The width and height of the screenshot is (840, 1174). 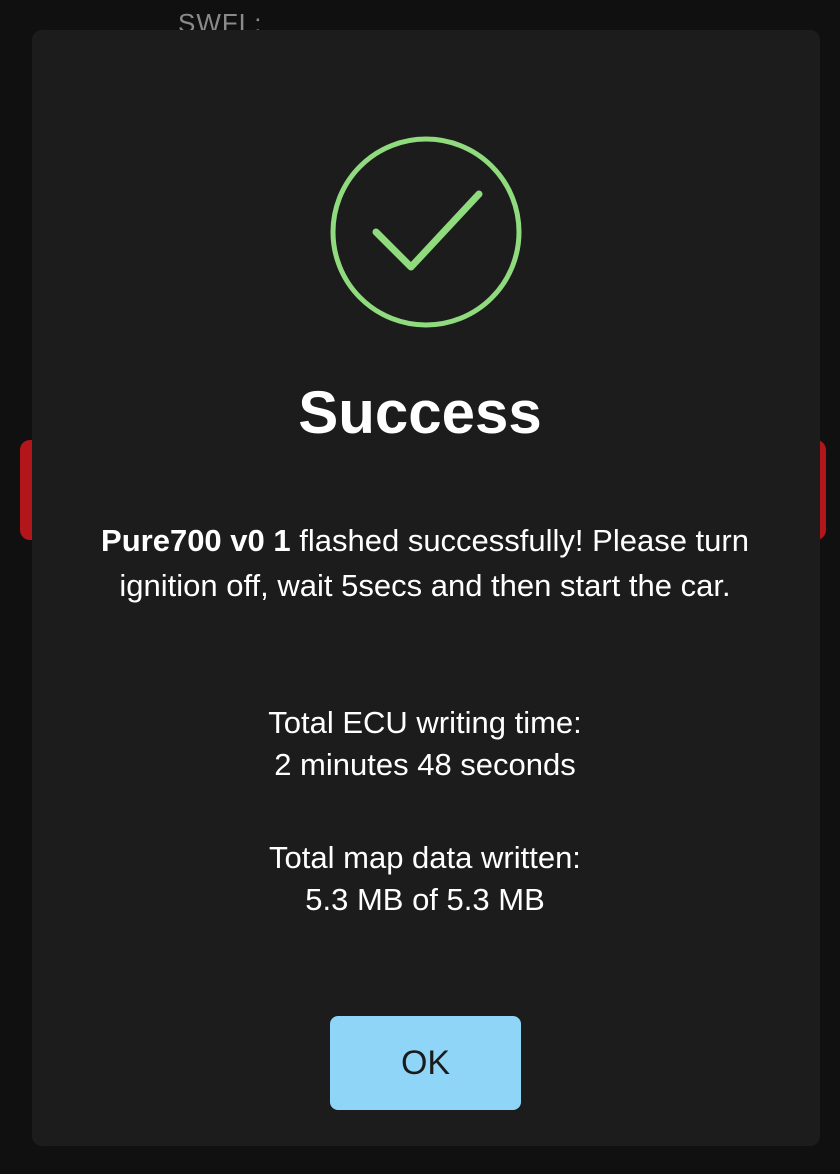 I want to click on map-data-value: 5.3 MB of 5.3 MB, so click(x=425, y=899).